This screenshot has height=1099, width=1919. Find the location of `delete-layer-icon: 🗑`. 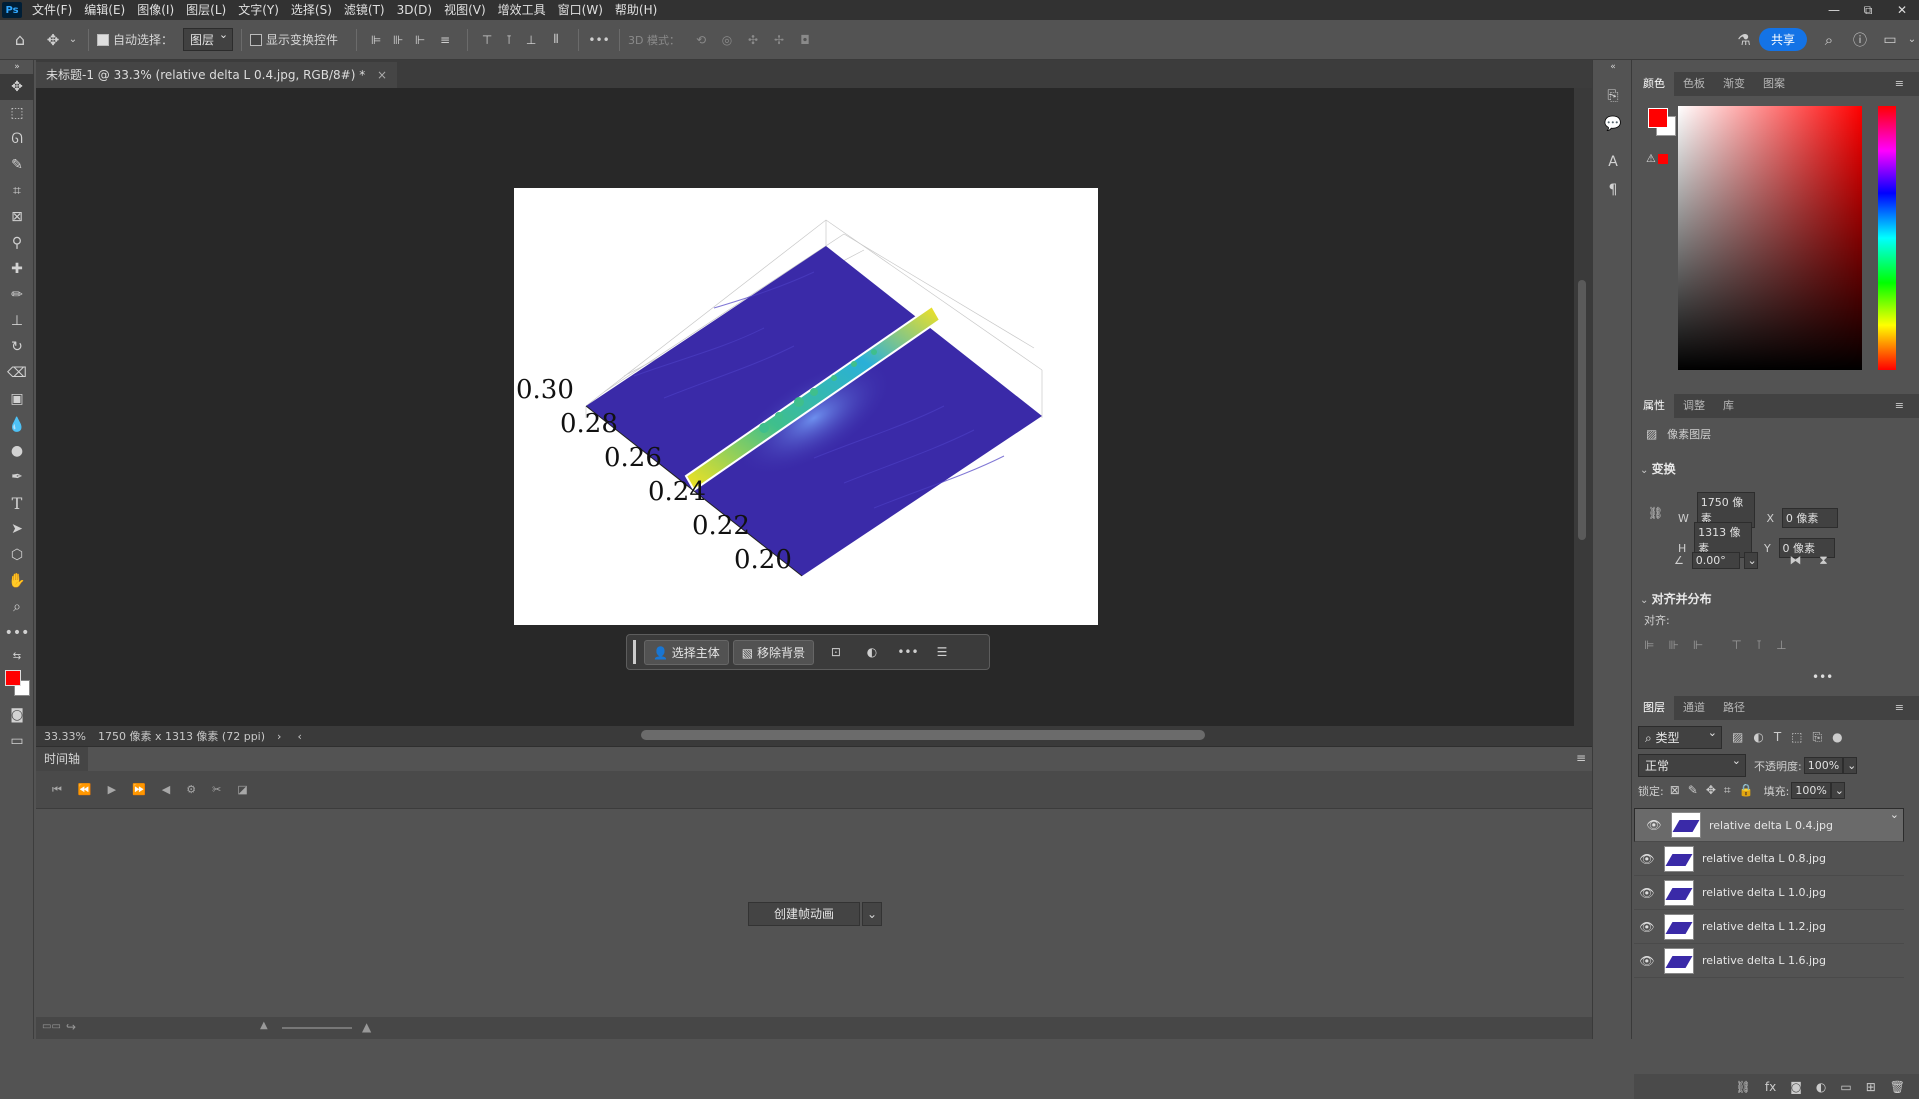

delete-layer-icon: 🗑 is located at coordinates (1897, 1087).